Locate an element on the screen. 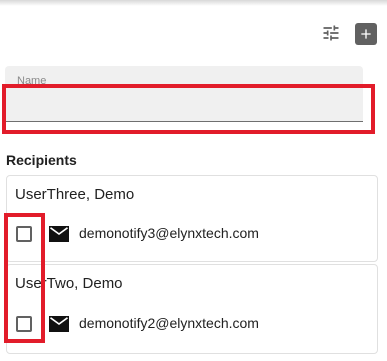 The height and width of the screenshot is (361, 387). top-shadow is located at coordinates (193, 3).